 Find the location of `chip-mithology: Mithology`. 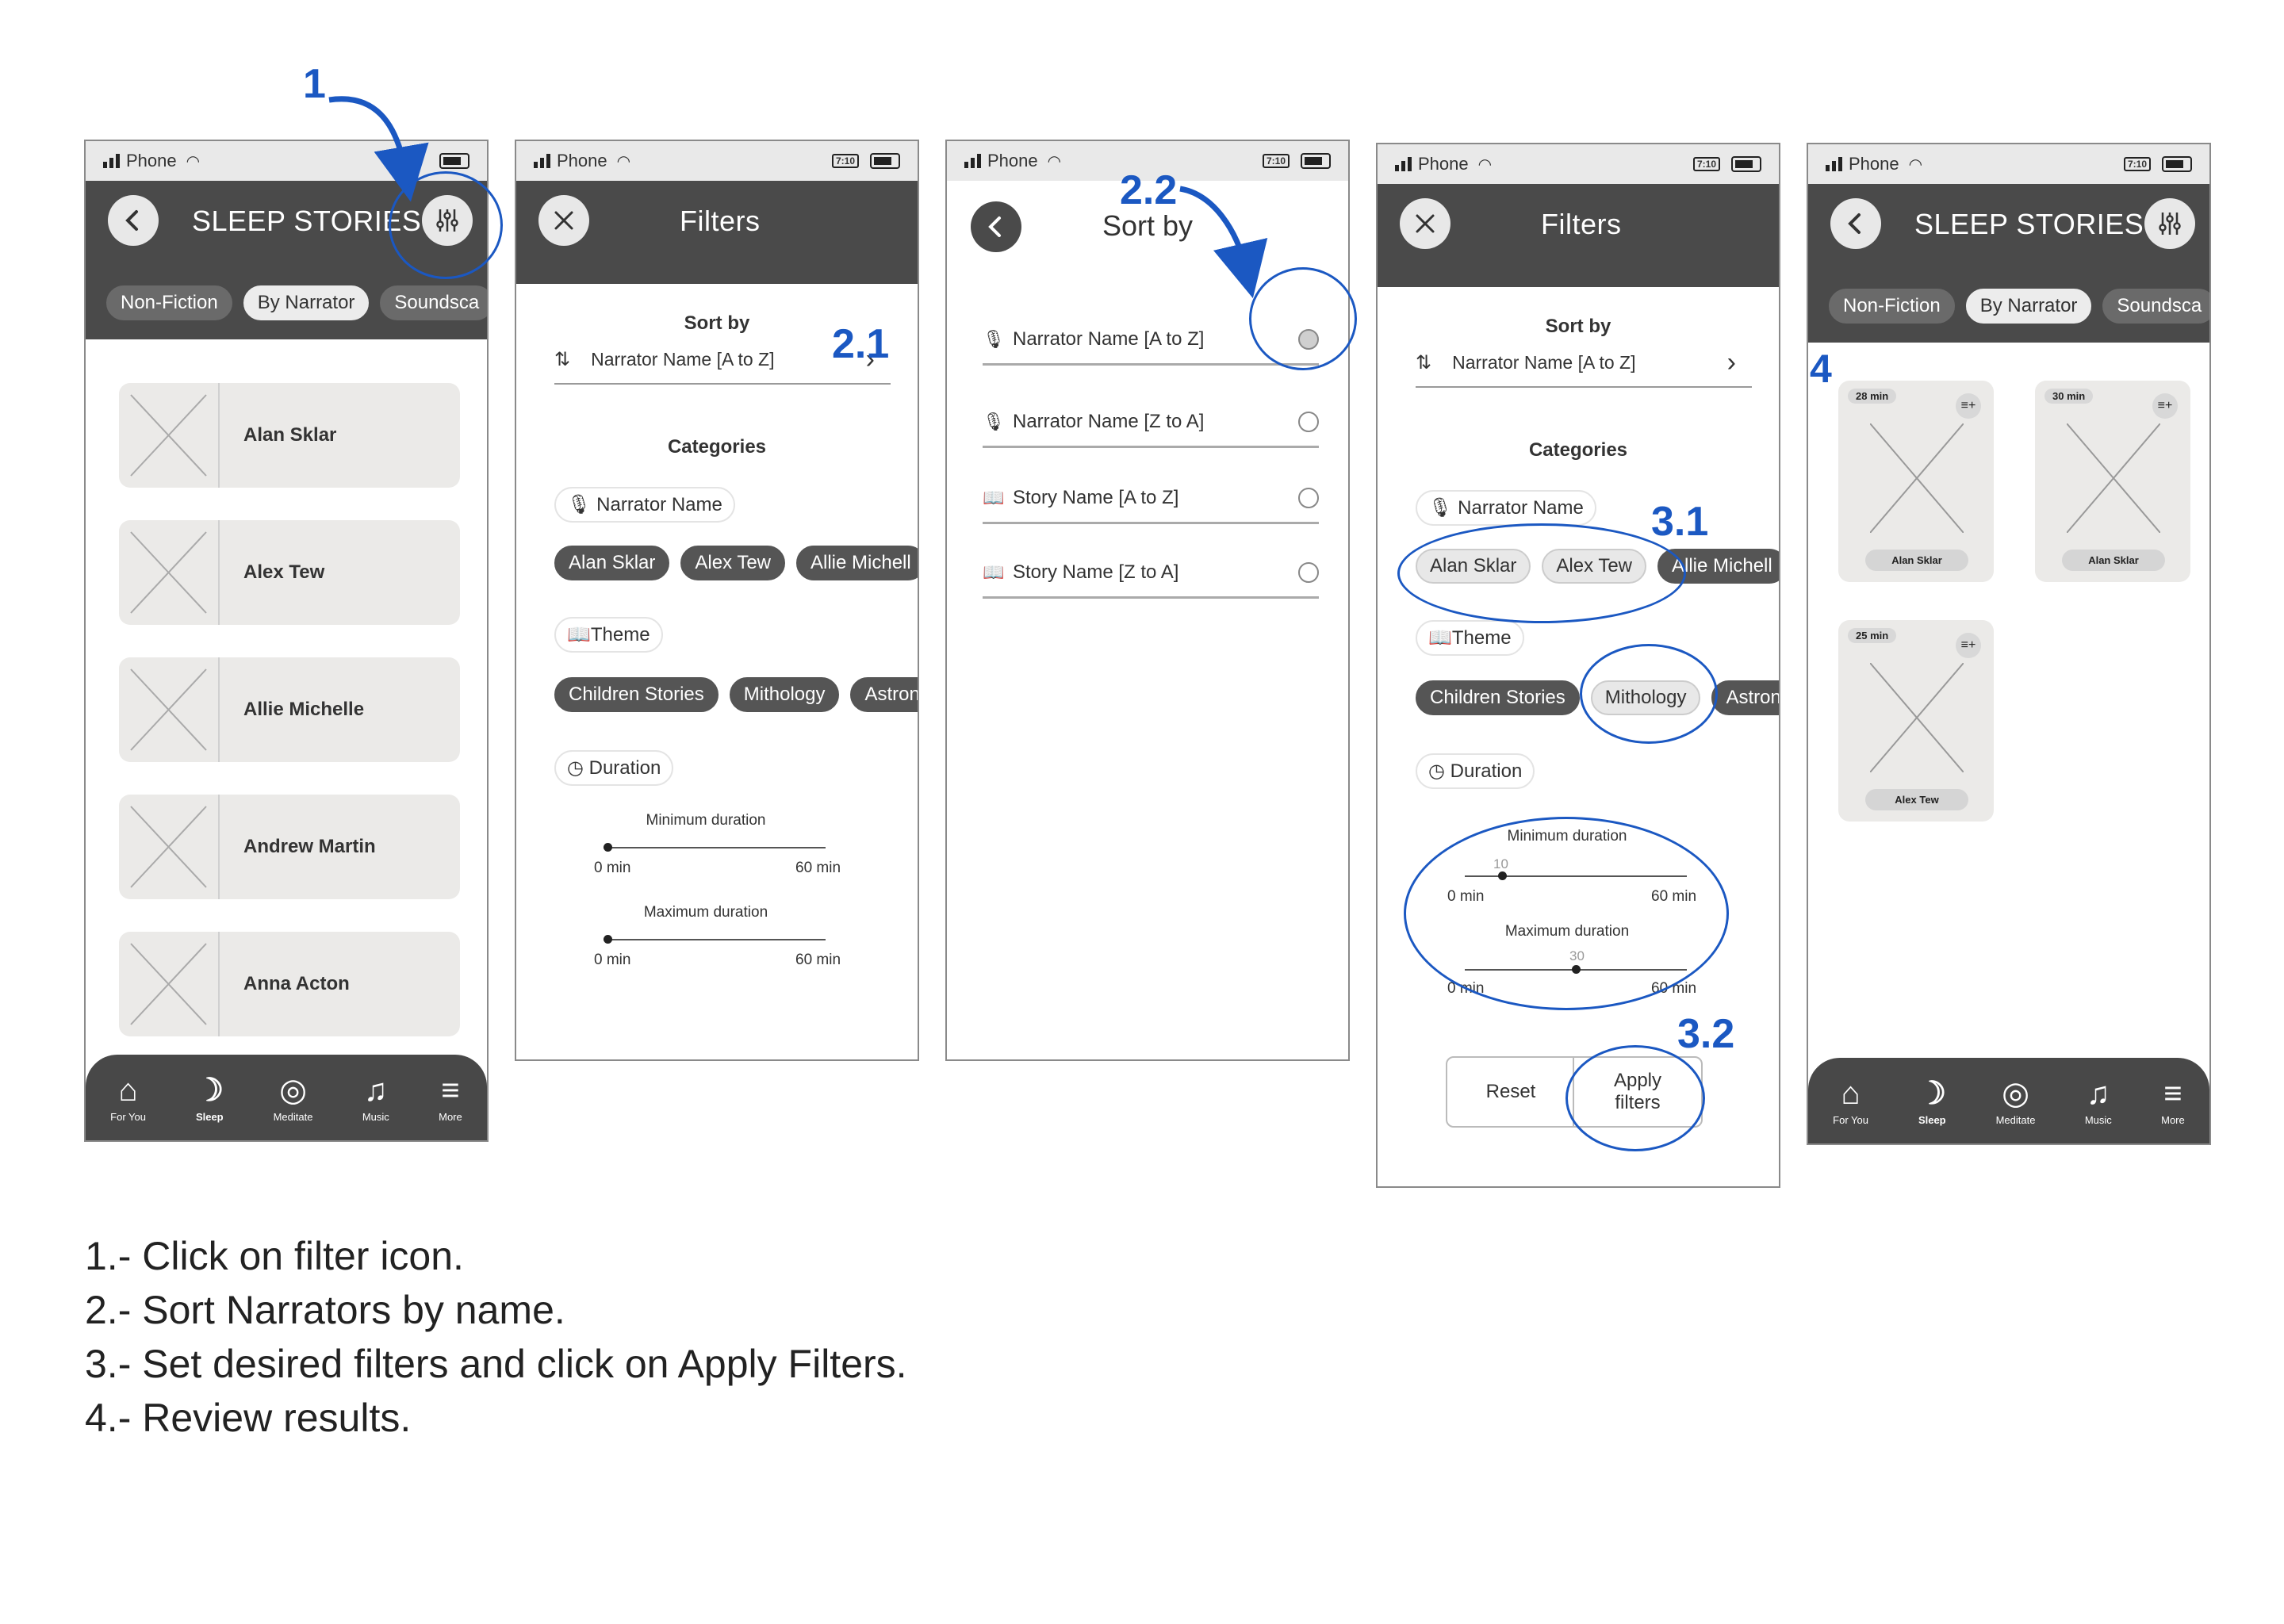

chip-mithology: Mithology is located at coordinates (784, 694).